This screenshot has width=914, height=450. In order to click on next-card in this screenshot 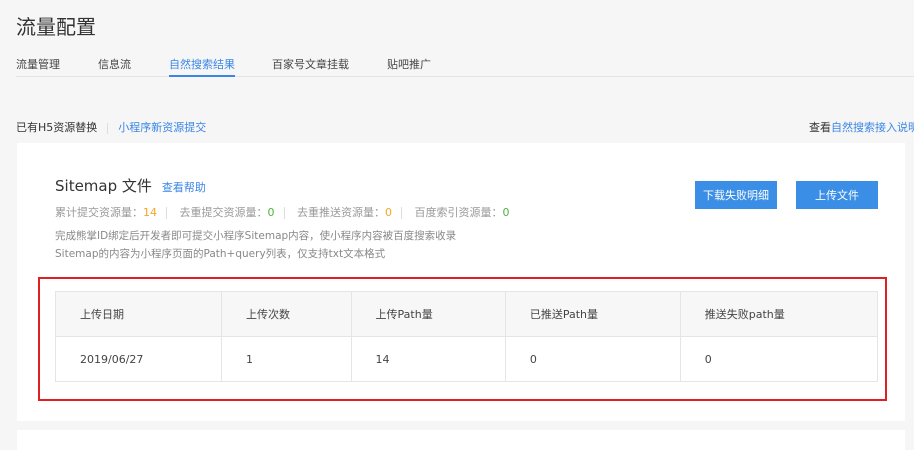, I will do `click(461, 440)`.